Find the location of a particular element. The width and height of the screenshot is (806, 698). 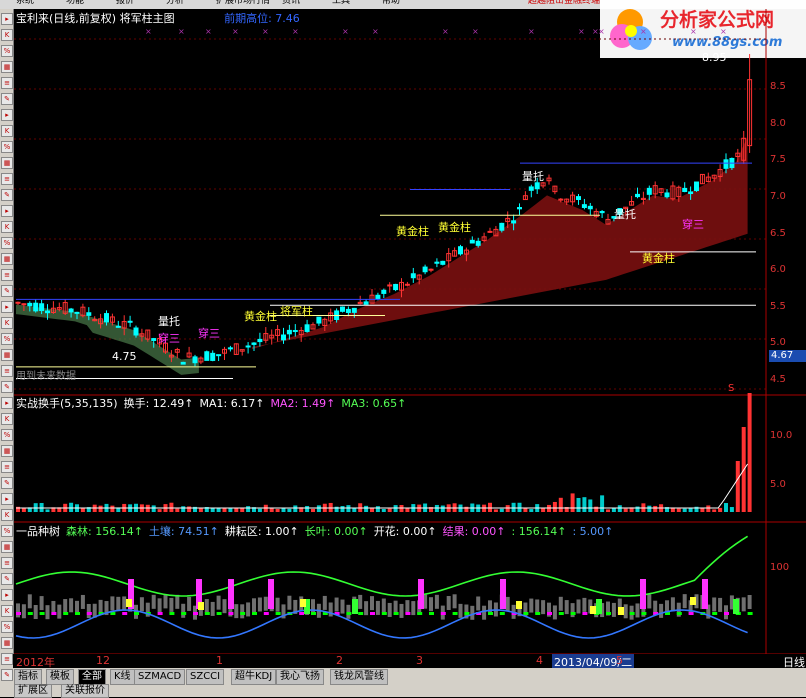

menu-item: 资讯 is located at coordinates (291, 3).